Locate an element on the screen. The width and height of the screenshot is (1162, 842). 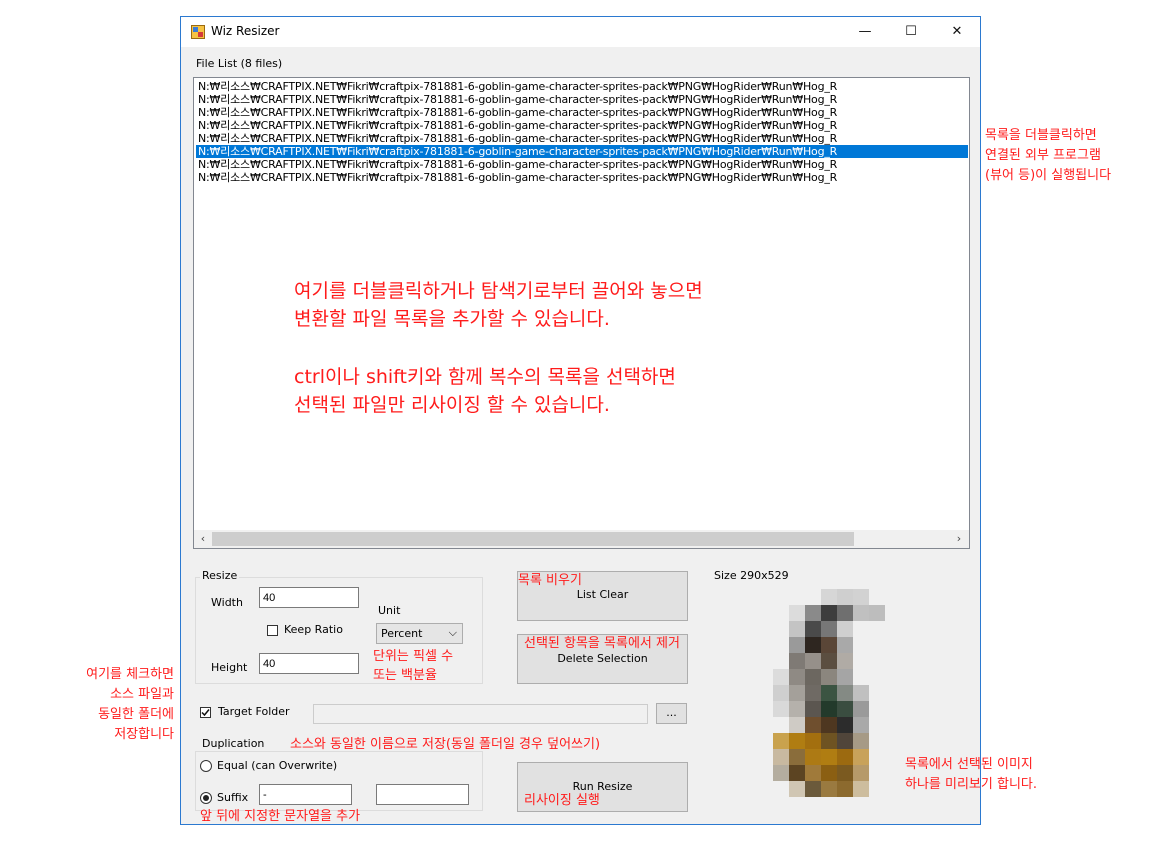
height-label: Height is located at coordinates (229, 667).